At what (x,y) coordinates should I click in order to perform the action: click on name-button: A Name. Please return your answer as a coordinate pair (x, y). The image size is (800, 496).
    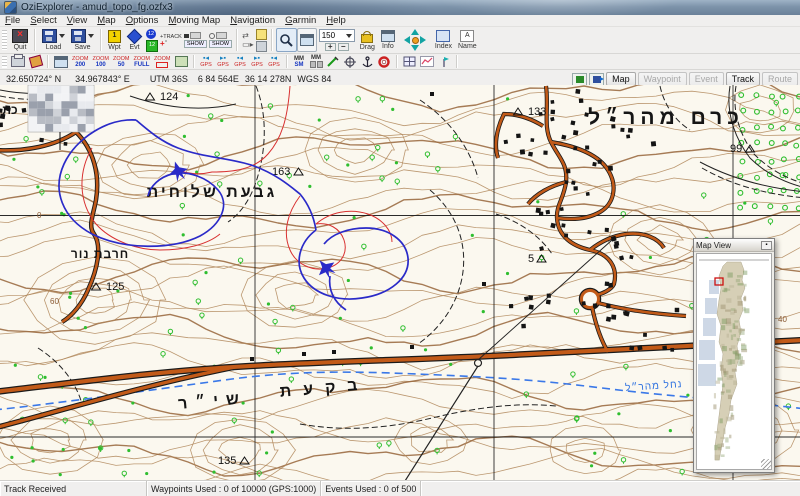
    Looking at the image, I should click on (467, 40).